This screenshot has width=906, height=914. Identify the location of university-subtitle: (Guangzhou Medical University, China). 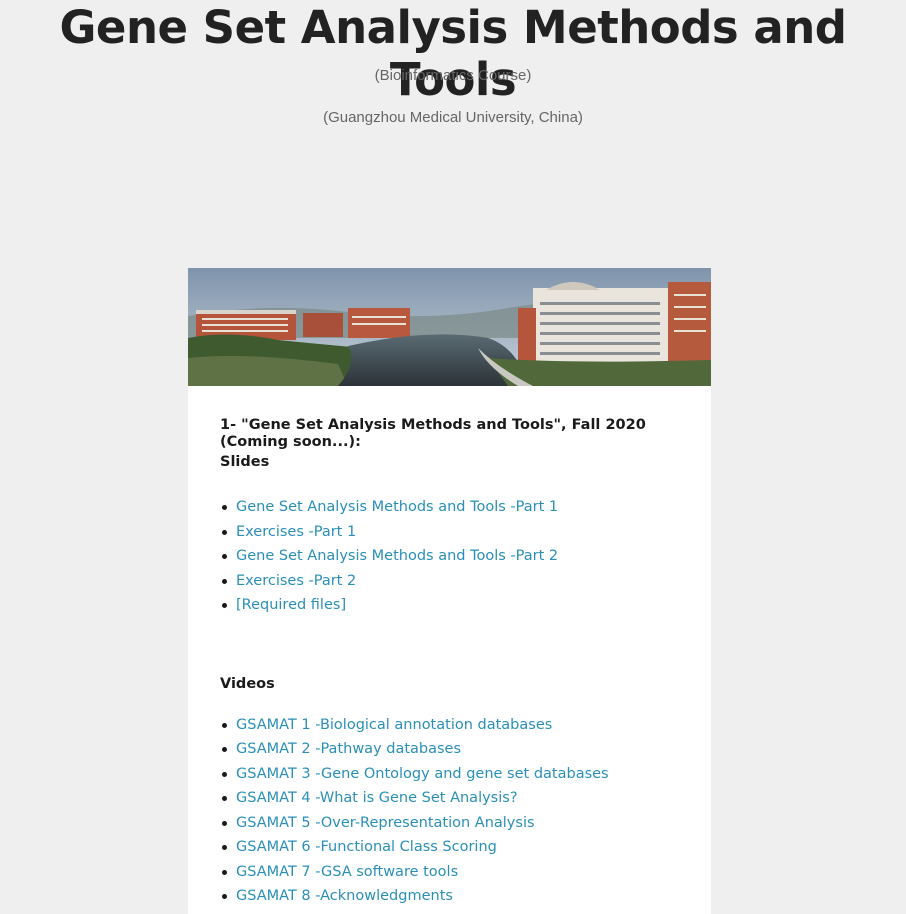
(453, 117).